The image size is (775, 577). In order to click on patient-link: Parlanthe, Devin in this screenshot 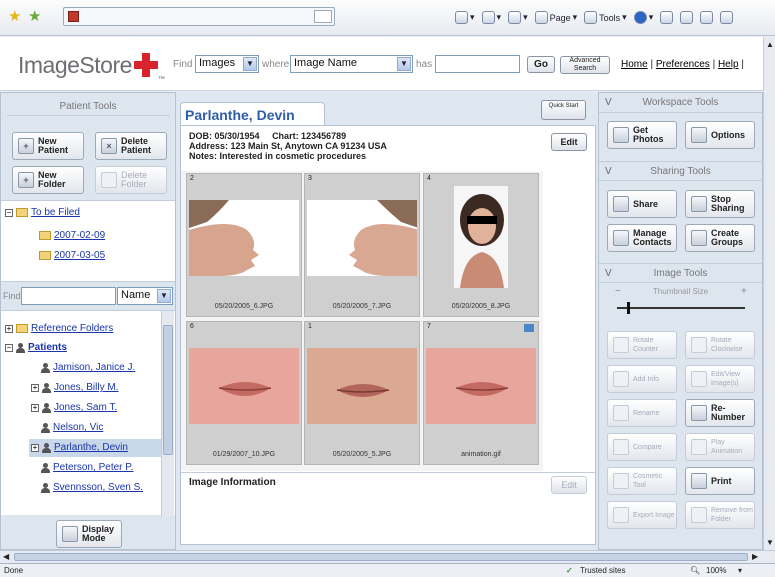, I will do `click(91, 447)`.